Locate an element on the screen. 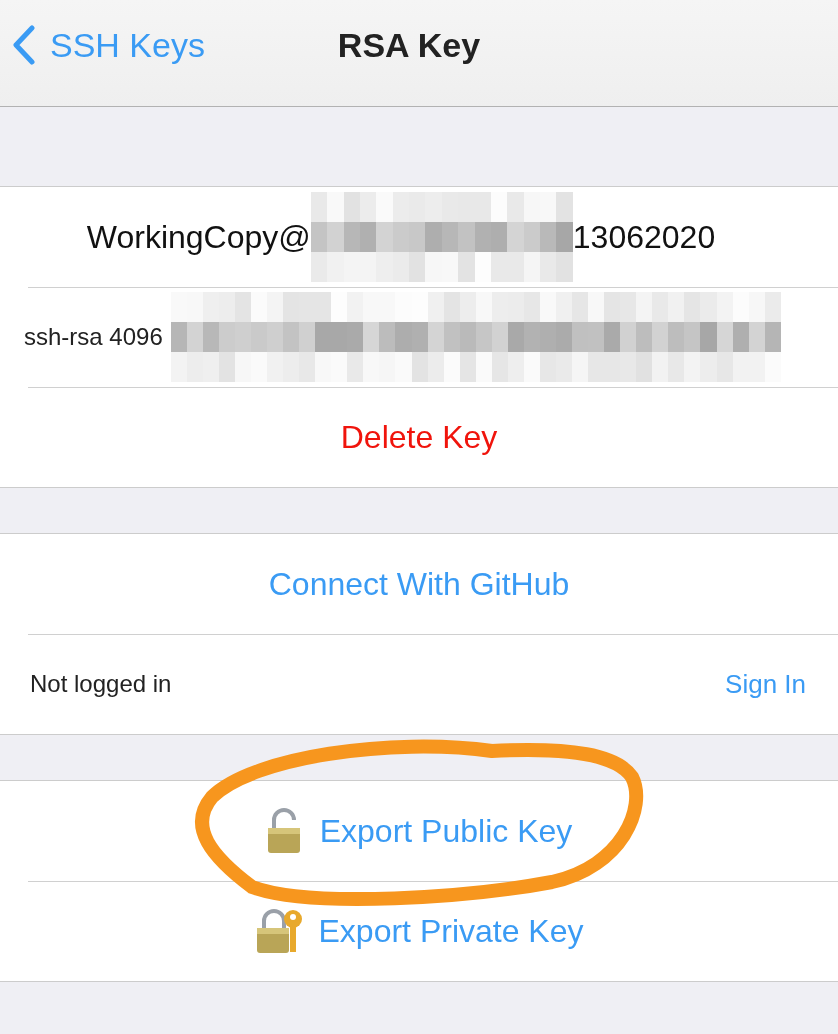 Image resolution: width=838 pixels, height=1034 pixels. key-comment: WorkingCopy@ is located at coordinates (198, 237).